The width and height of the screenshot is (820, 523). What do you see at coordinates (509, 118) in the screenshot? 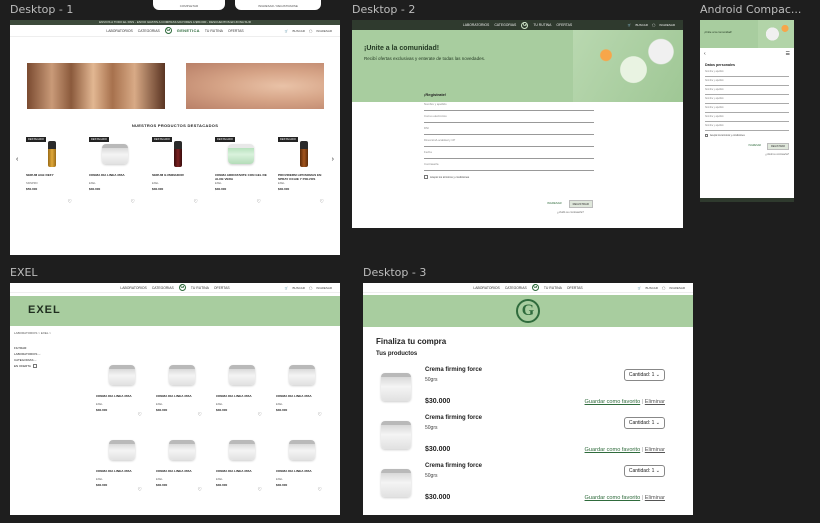
I see `register-field: Correo electrónico` at bounding box center [509, 118].